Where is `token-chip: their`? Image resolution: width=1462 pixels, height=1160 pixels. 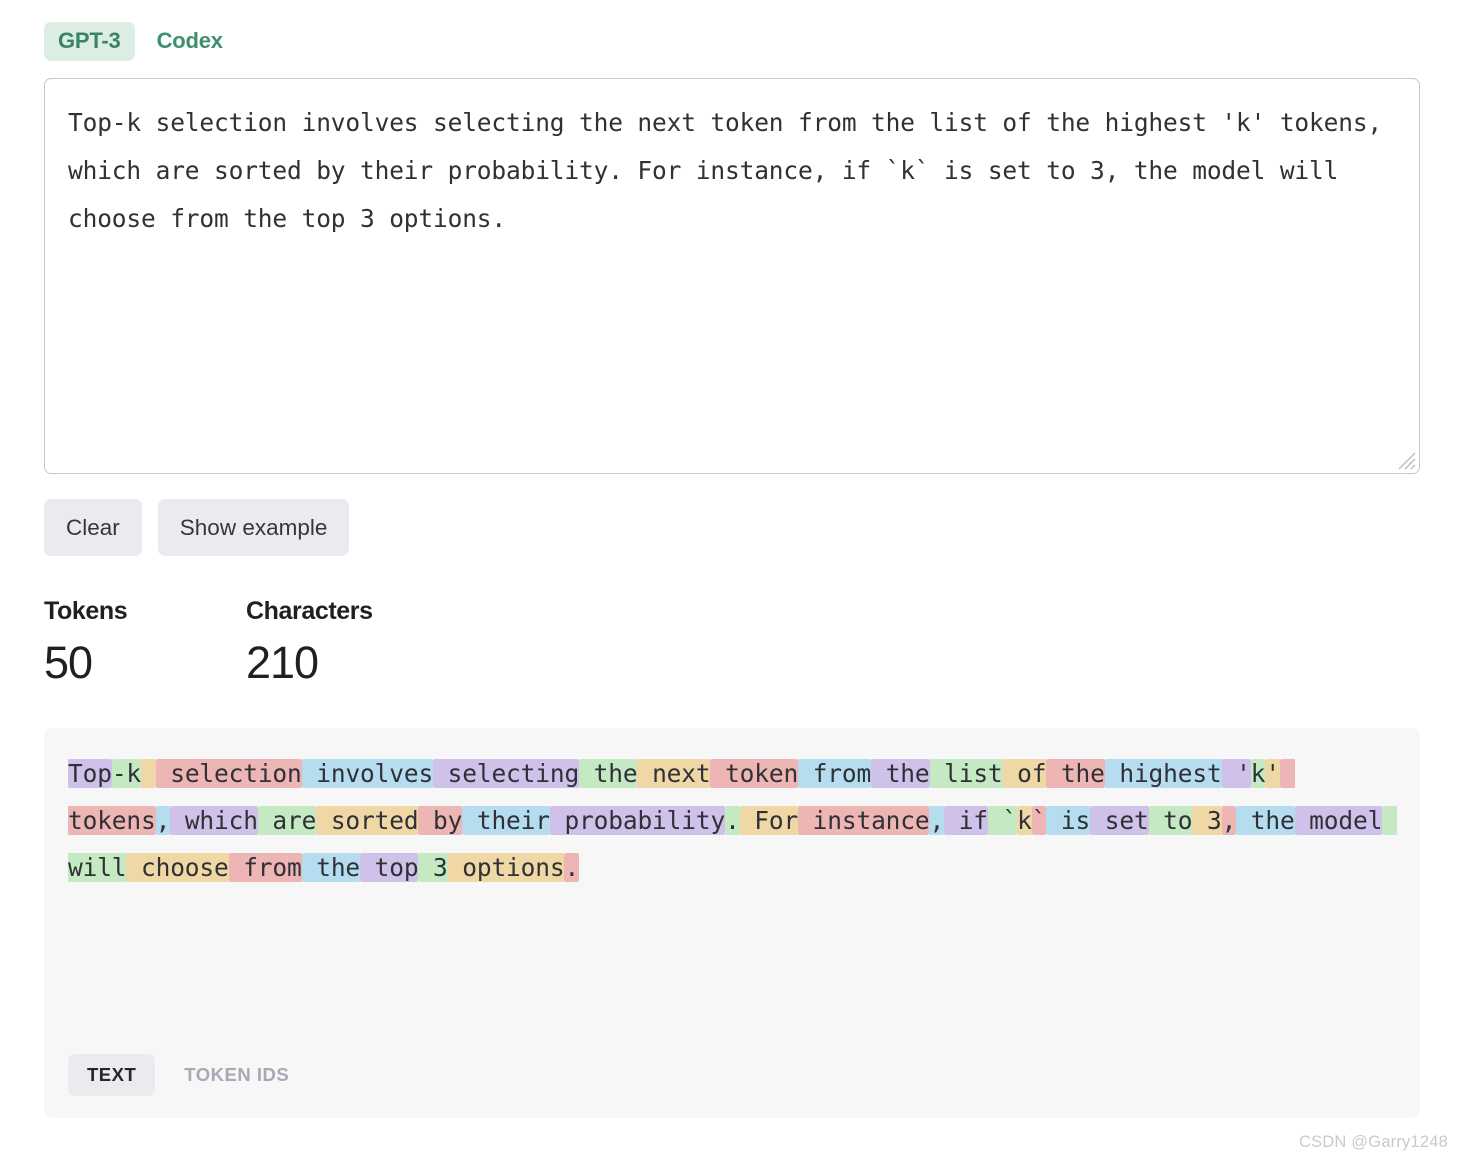 token-chip: their is located at coordinates (506, 820).